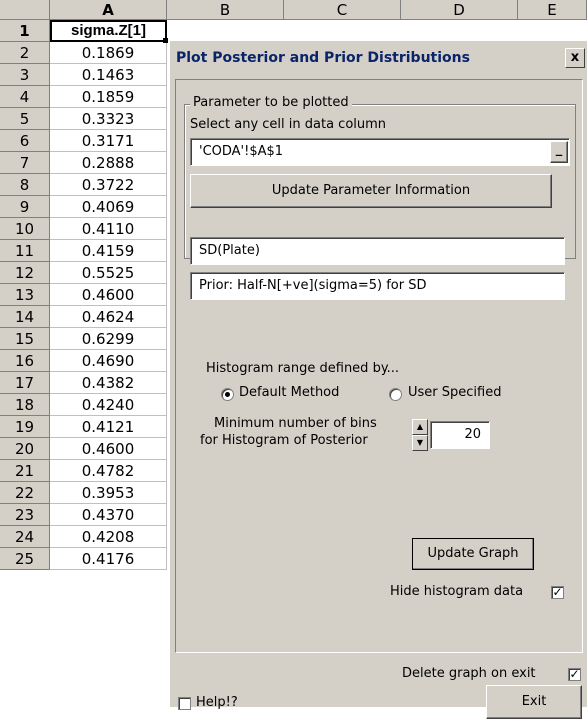  I want to click on spin-up-icon: ▲, so click(420, 427).